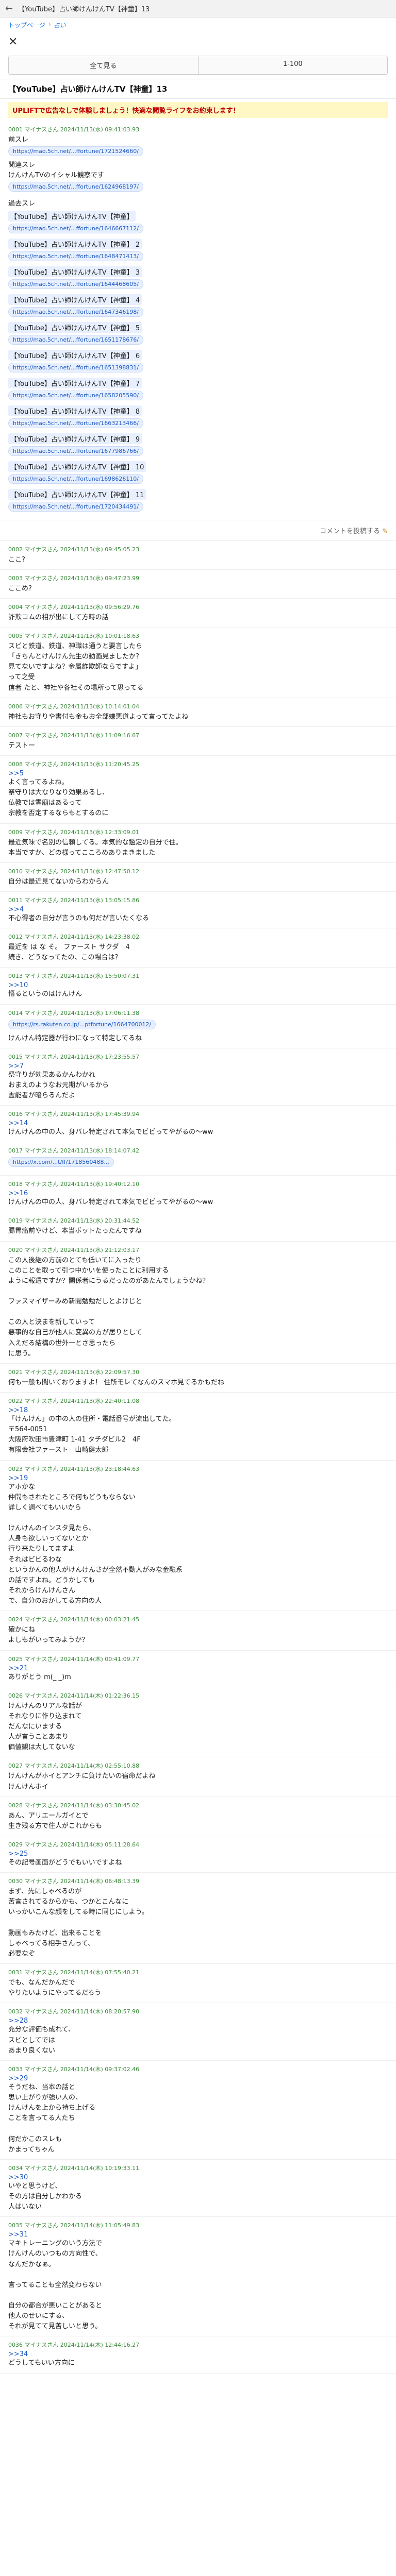 This screenshot has width=396, height=2576. What do you see at coordinates (198, 1854) in the screenshot?
I see `reply-anchor-link: >>25` at bounding box center [198, 1854].